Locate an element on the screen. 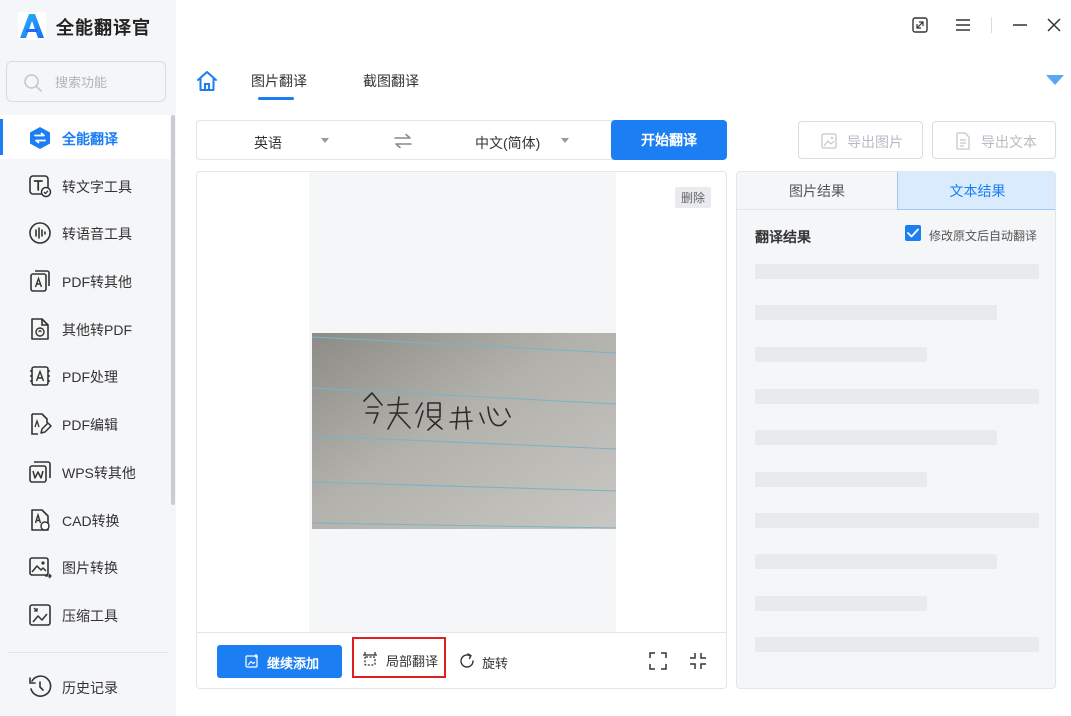 This screenshot has height=716, width=1071. window-controls-divider is located at coordinates (991, 25).